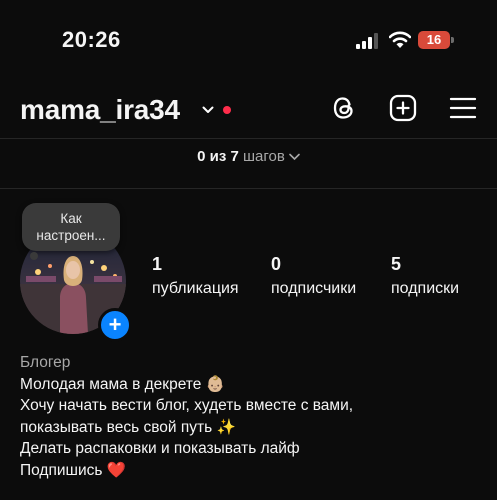 Image resolution: width=497 pixels, height=500 pixels. What do you see at coordinates (34, 256) in the screenshot?
I see `note-bubble-tail` at bounding box center [34, 256].